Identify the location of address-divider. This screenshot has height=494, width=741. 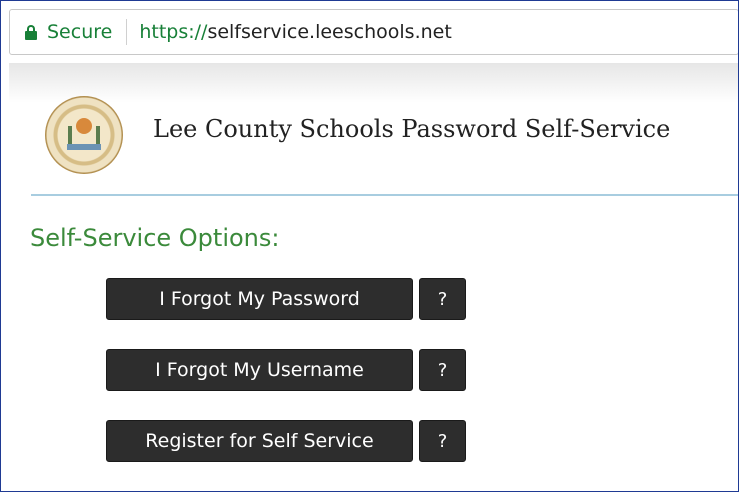
(127, 32).